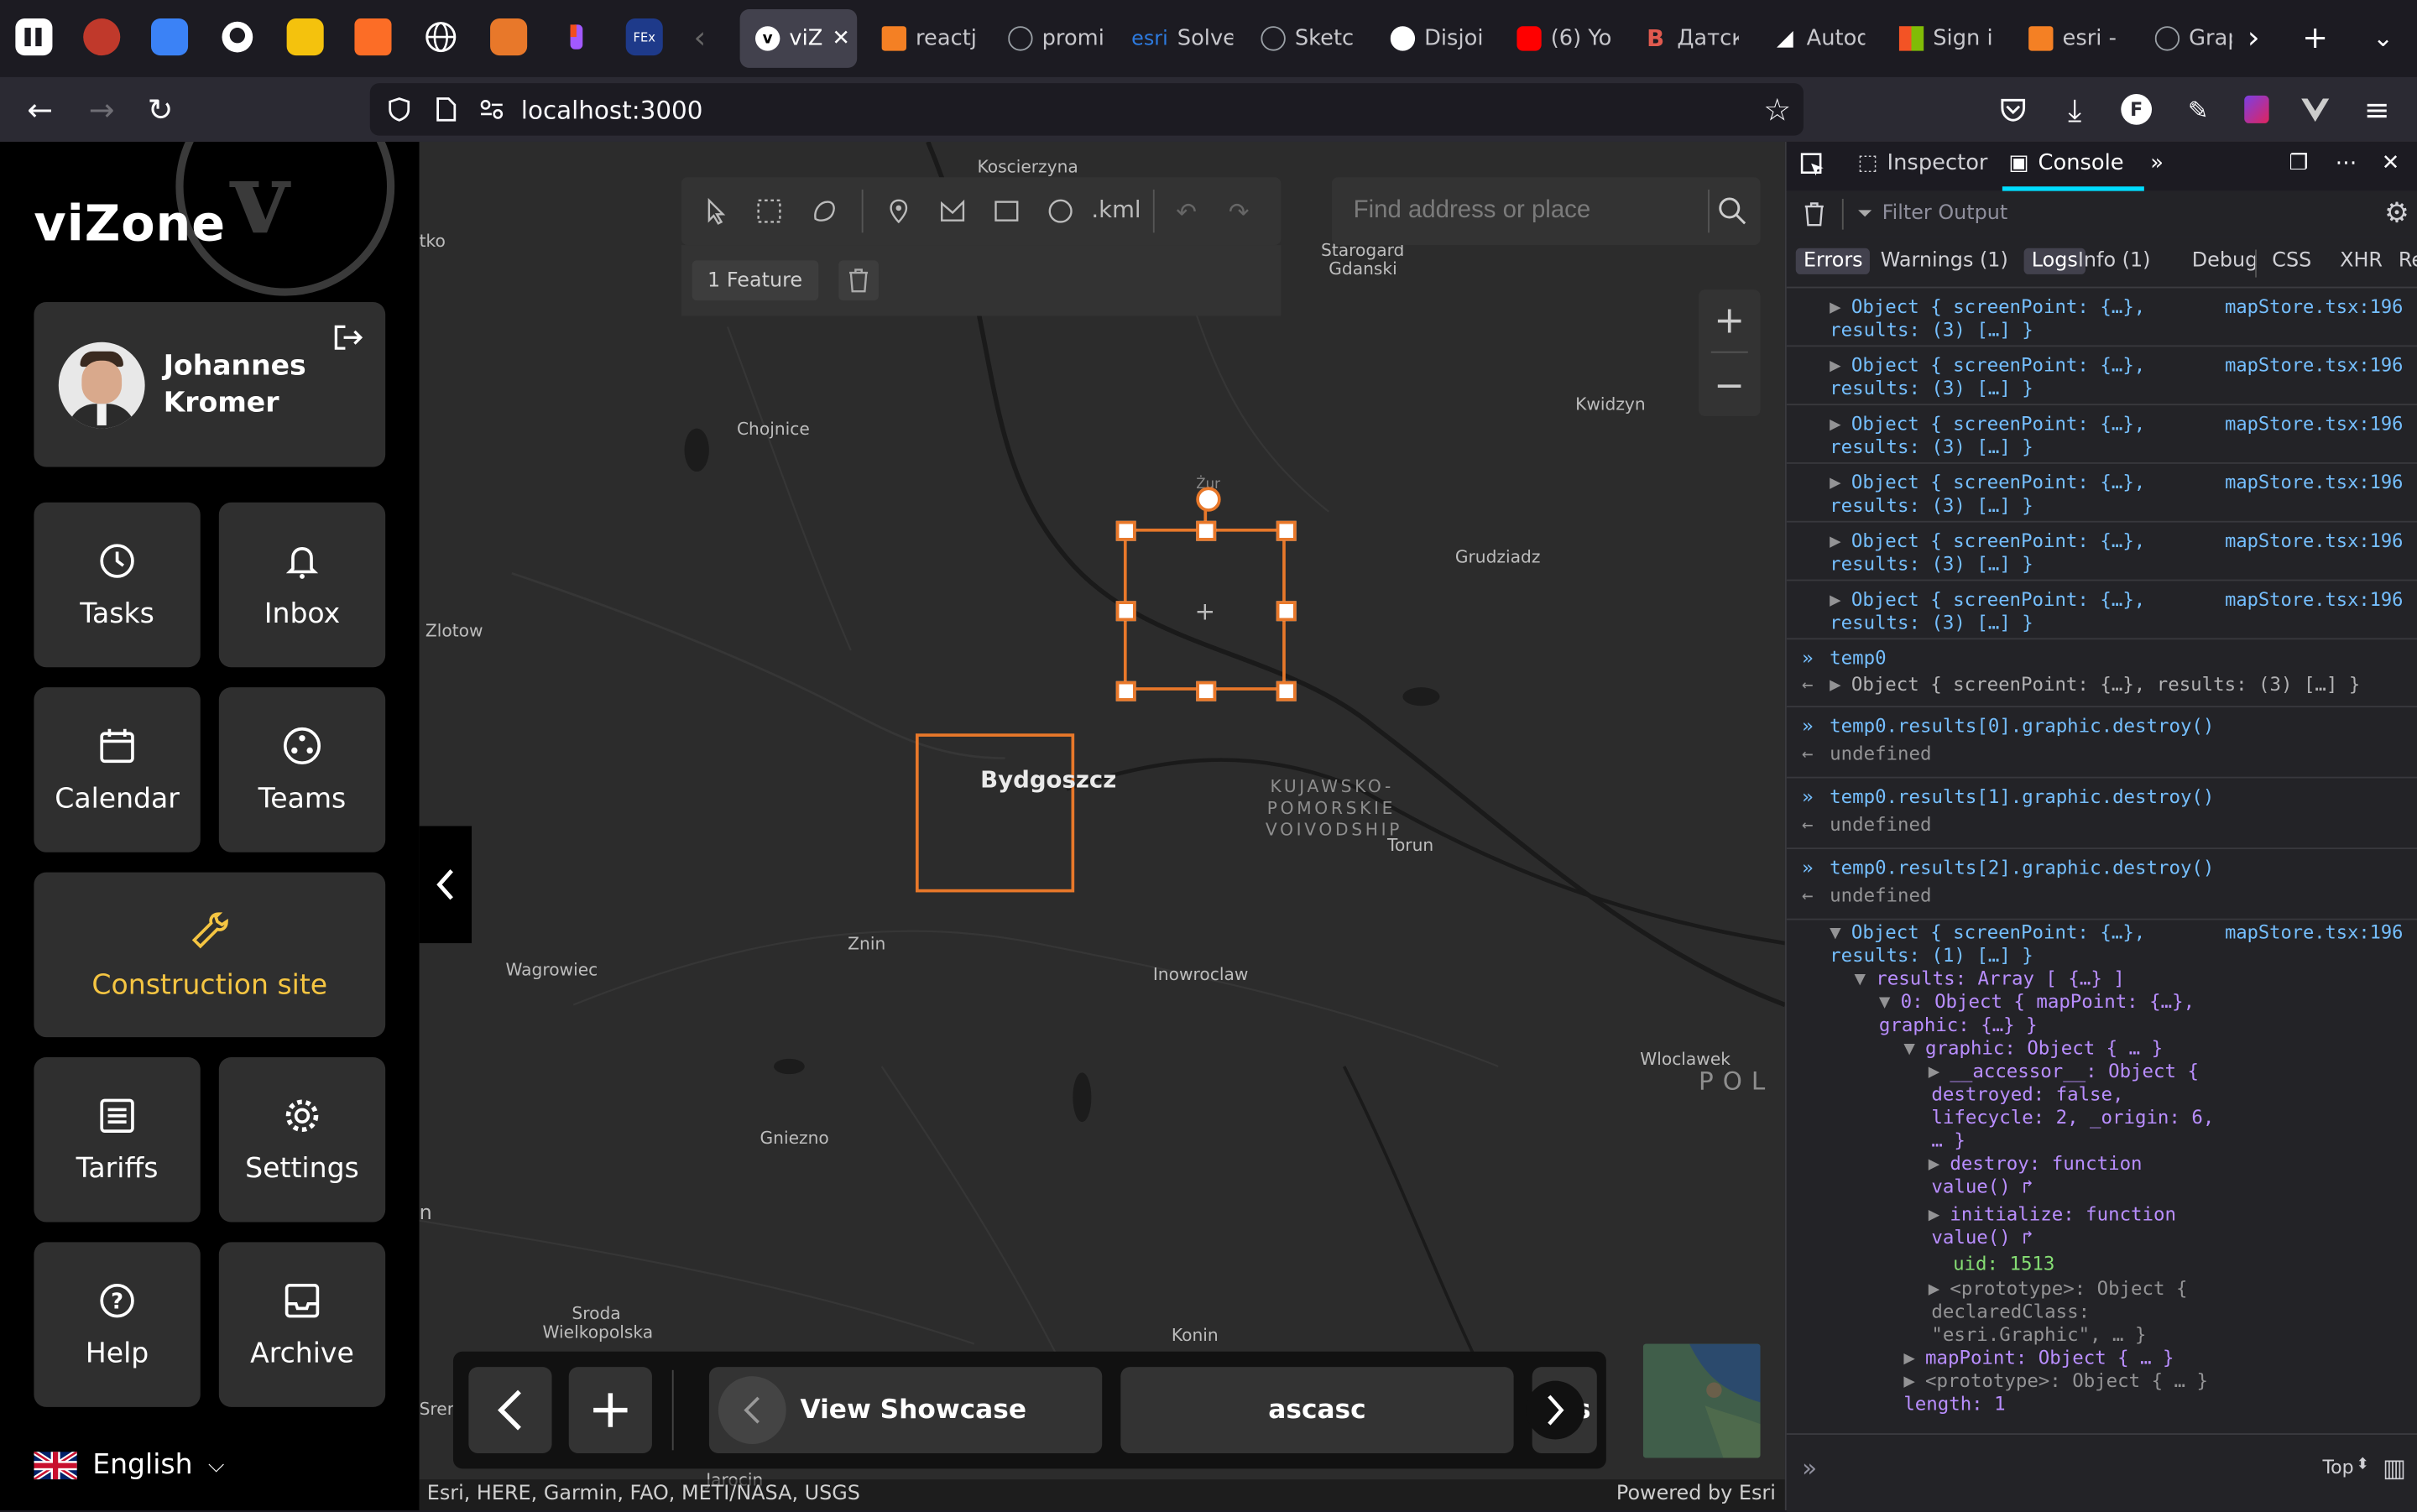 The width and height of the screenshot is (2417, 1512). What do you see at coordinates (1833, 261) in the screenshot?
I see `level-errors: Errors` at bounding box center [1833, 261].